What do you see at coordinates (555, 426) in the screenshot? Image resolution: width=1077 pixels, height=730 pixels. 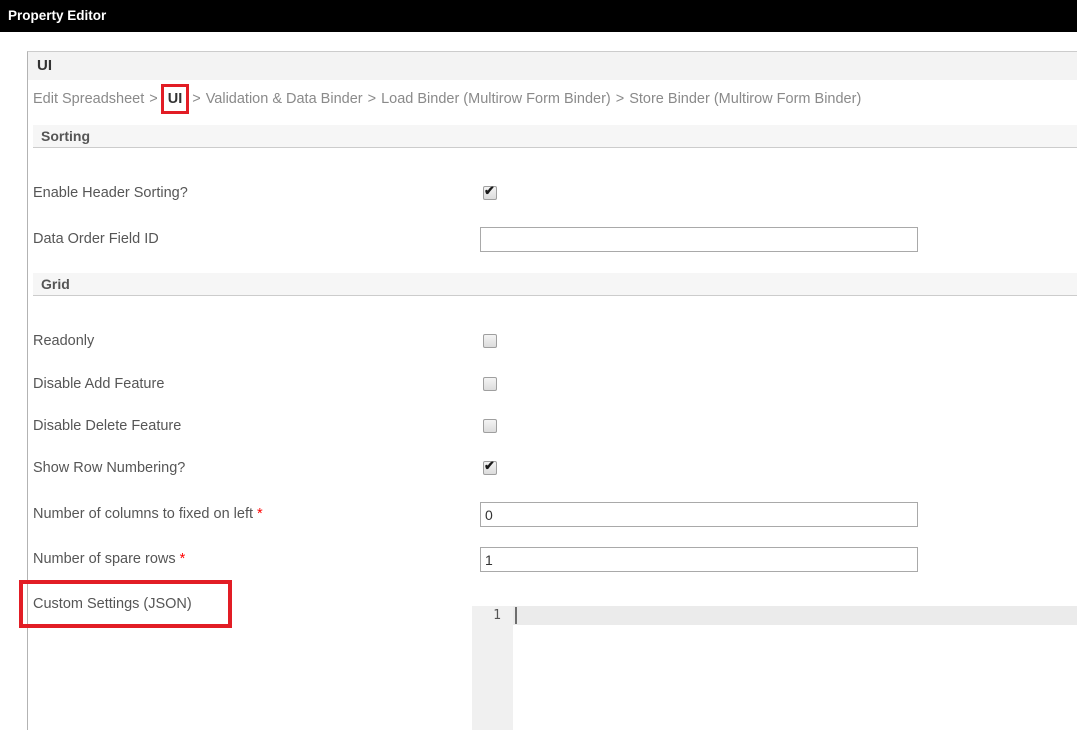 I see `form-row-disable-delete-feature: Disable Delete Feature` at bounding box center [555, 426].